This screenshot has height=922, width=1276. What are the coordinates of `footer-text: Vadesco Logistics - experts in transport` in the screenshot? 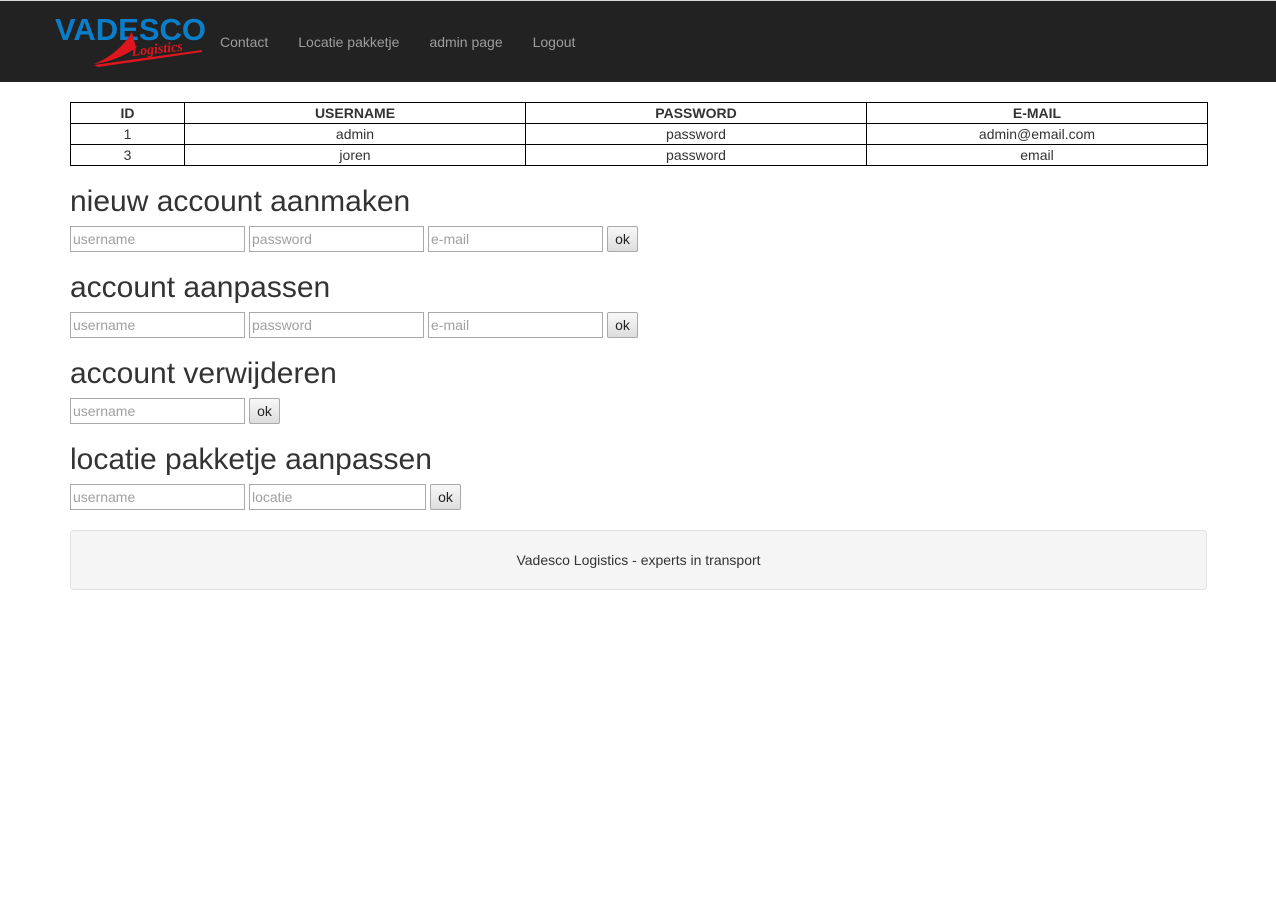 It's located at (638, 560).